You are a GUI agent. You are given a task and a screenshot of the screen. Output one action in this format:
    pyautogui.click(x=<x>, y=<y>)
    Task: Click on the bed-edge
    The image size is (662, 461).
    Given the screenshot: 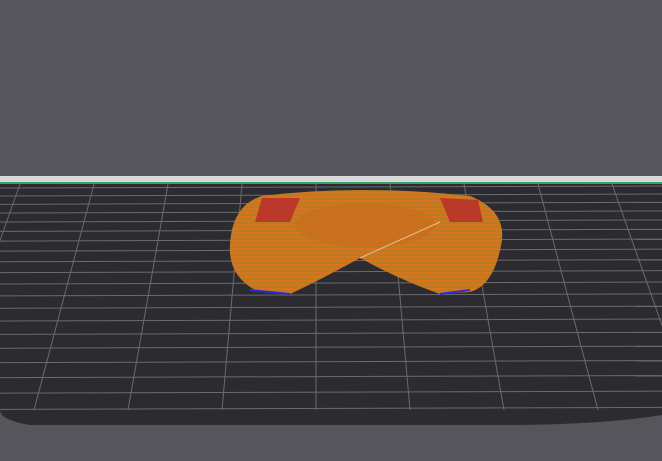 What is the action you would take?
    pyautogui.click(x=331, y=179)
    